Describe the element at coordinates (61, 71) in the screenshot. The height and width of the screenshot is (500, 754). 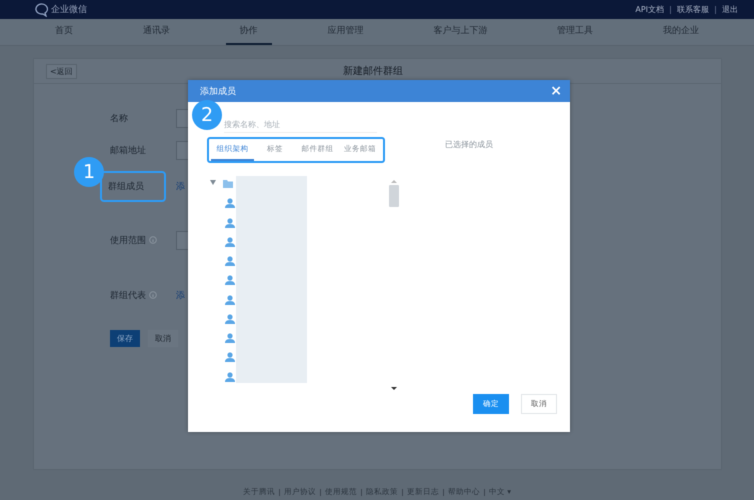
I see `back-button: <返回` at that location.